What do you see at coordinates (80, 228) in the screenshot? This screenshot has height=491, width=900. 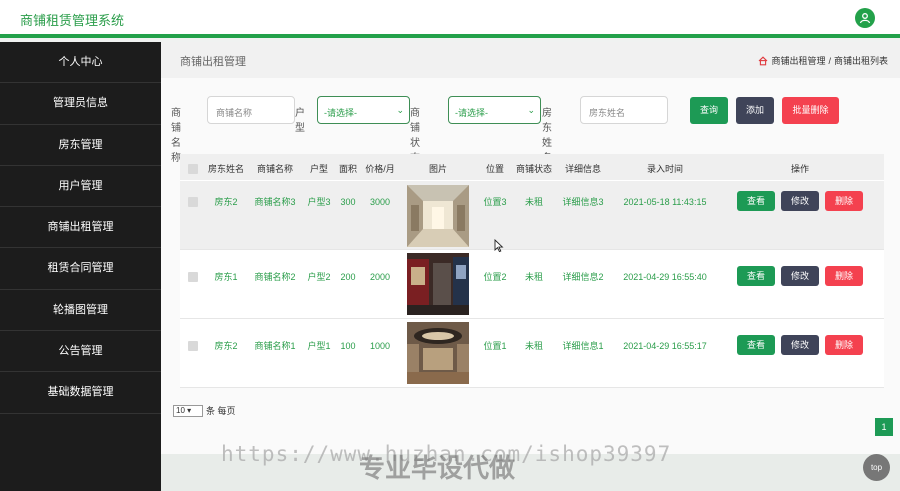 I see `sidebar-item-shop-rental: 商铺出租管理` at bounding box center [80, 228].